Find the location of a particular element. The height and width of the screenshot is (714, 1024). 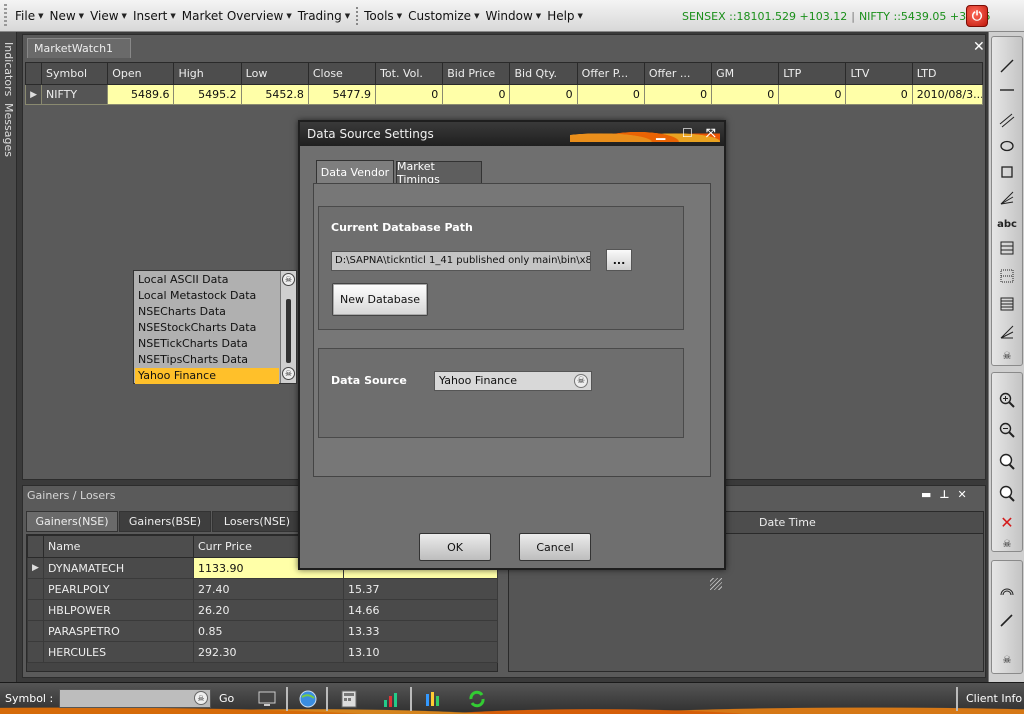

menu-help: Help ▼ is located at coordinates (565, 16).